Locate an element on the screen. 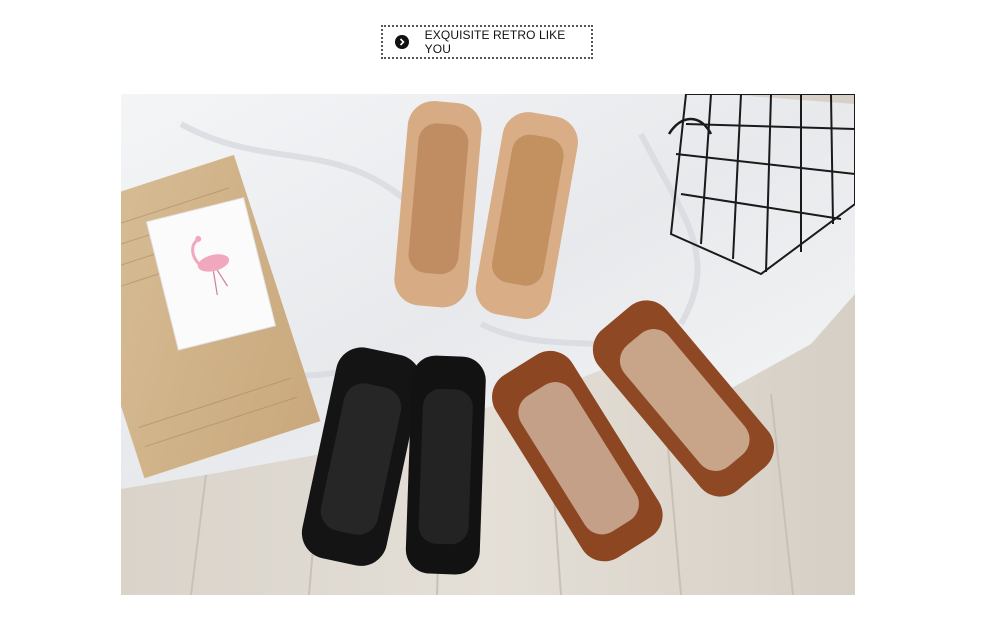 The height and width of the screenshot is (617, 1001). section-title: EXQUISITE RETRO LIKE YOU is located at coordinates (495, 42).